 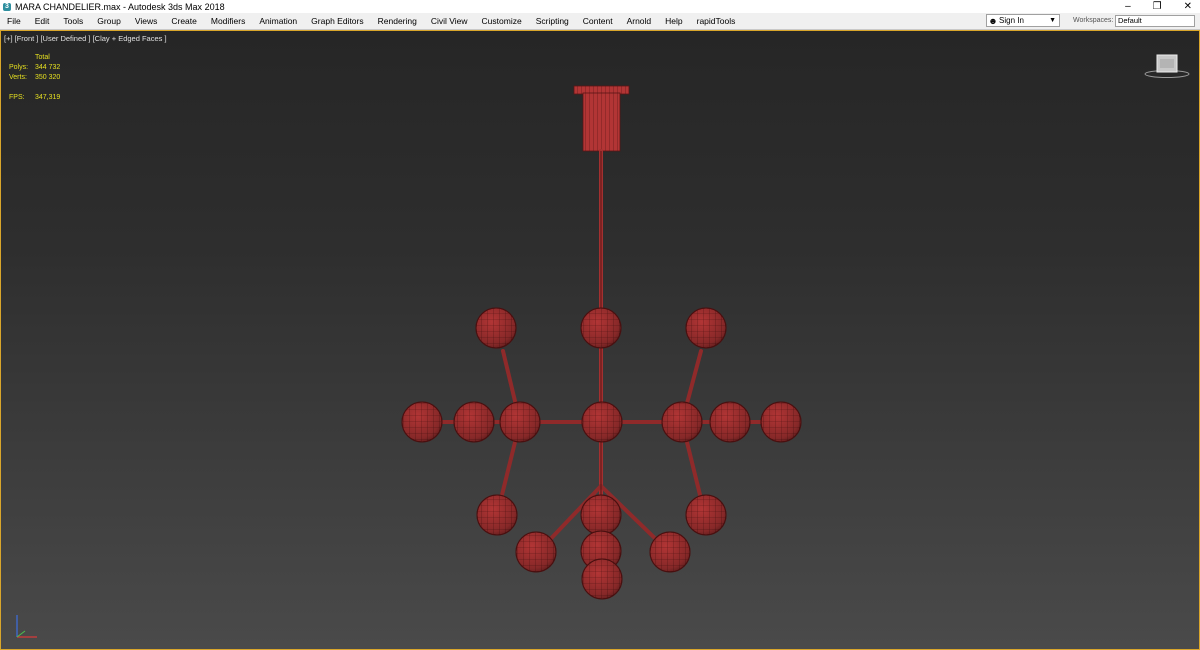 I want to click on workspaces-label: Workspaces:, so click(x=1093, y=20).